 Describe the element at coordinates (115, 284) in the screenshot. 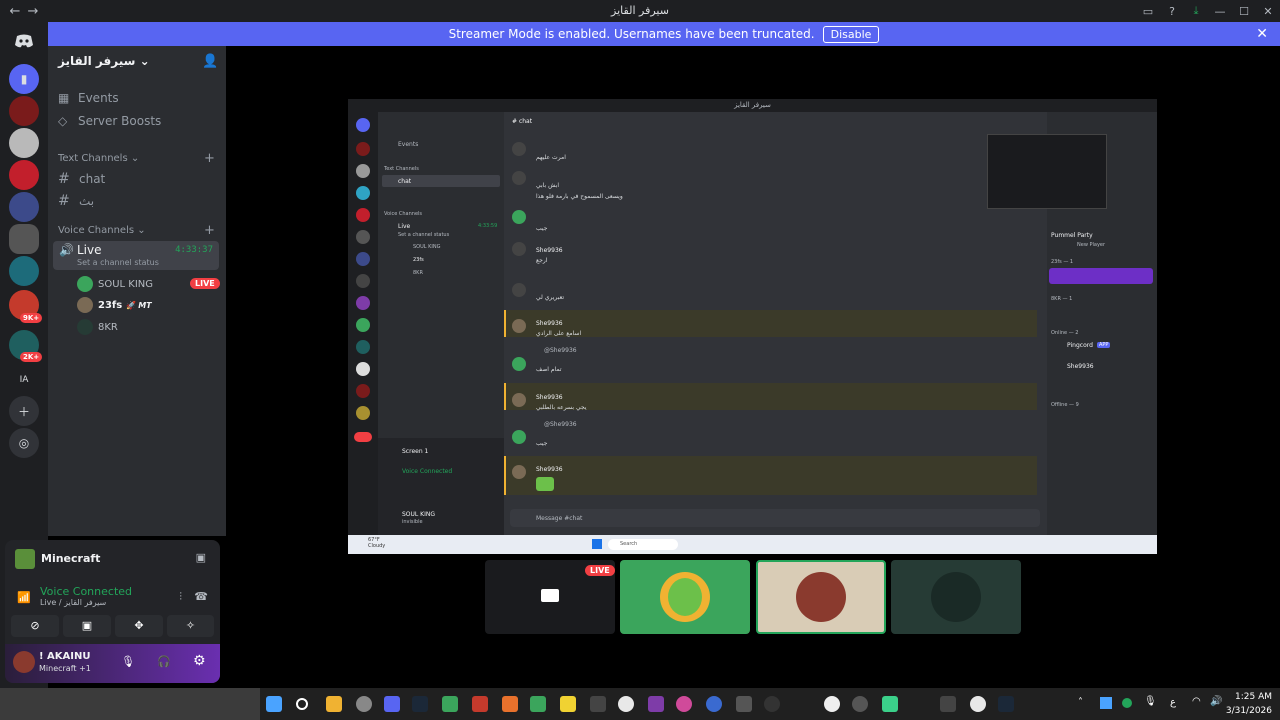

I see `voice-user: SOUL KING` at that location.